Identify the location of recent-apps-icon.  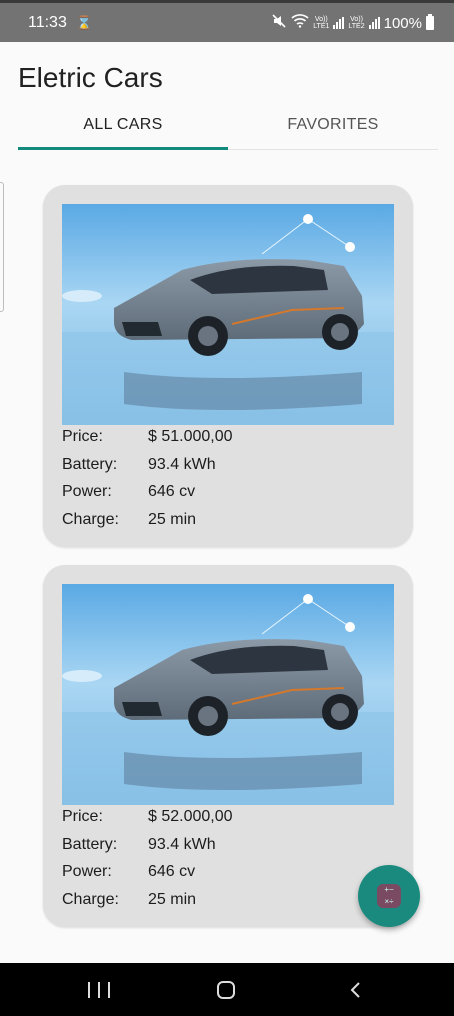
(99, 990).